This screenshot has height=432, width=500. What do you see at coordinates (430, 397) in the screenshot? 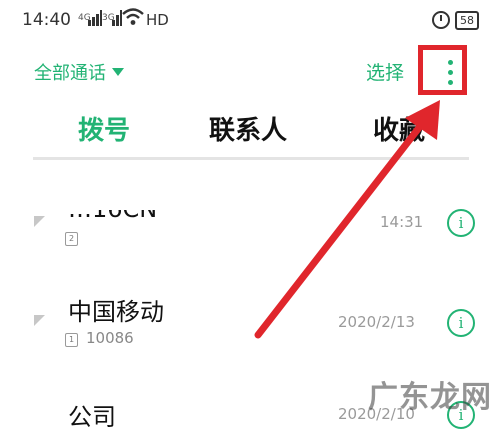
I see `watermark: 广东龙网` at bounding box center [430, 397].